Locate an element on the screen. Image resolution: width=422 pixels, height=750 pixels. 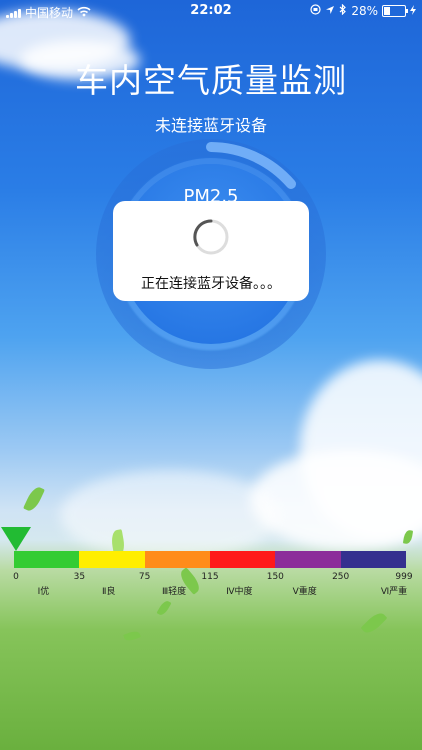
scale-level-label: Ⅰ优 is located at coordinates (43, 592).